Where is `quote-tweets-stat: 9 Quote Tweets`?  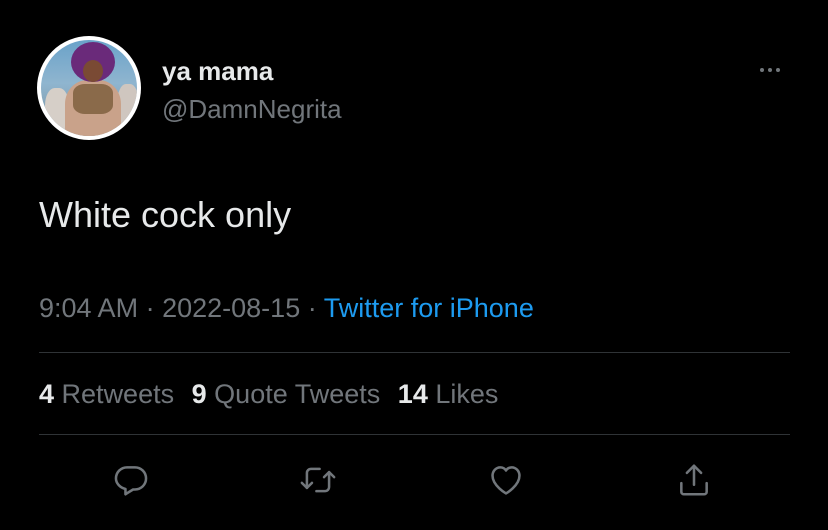 quote-tweets-stat: 9 Quote Tweets is located at coordinates (286, 394).